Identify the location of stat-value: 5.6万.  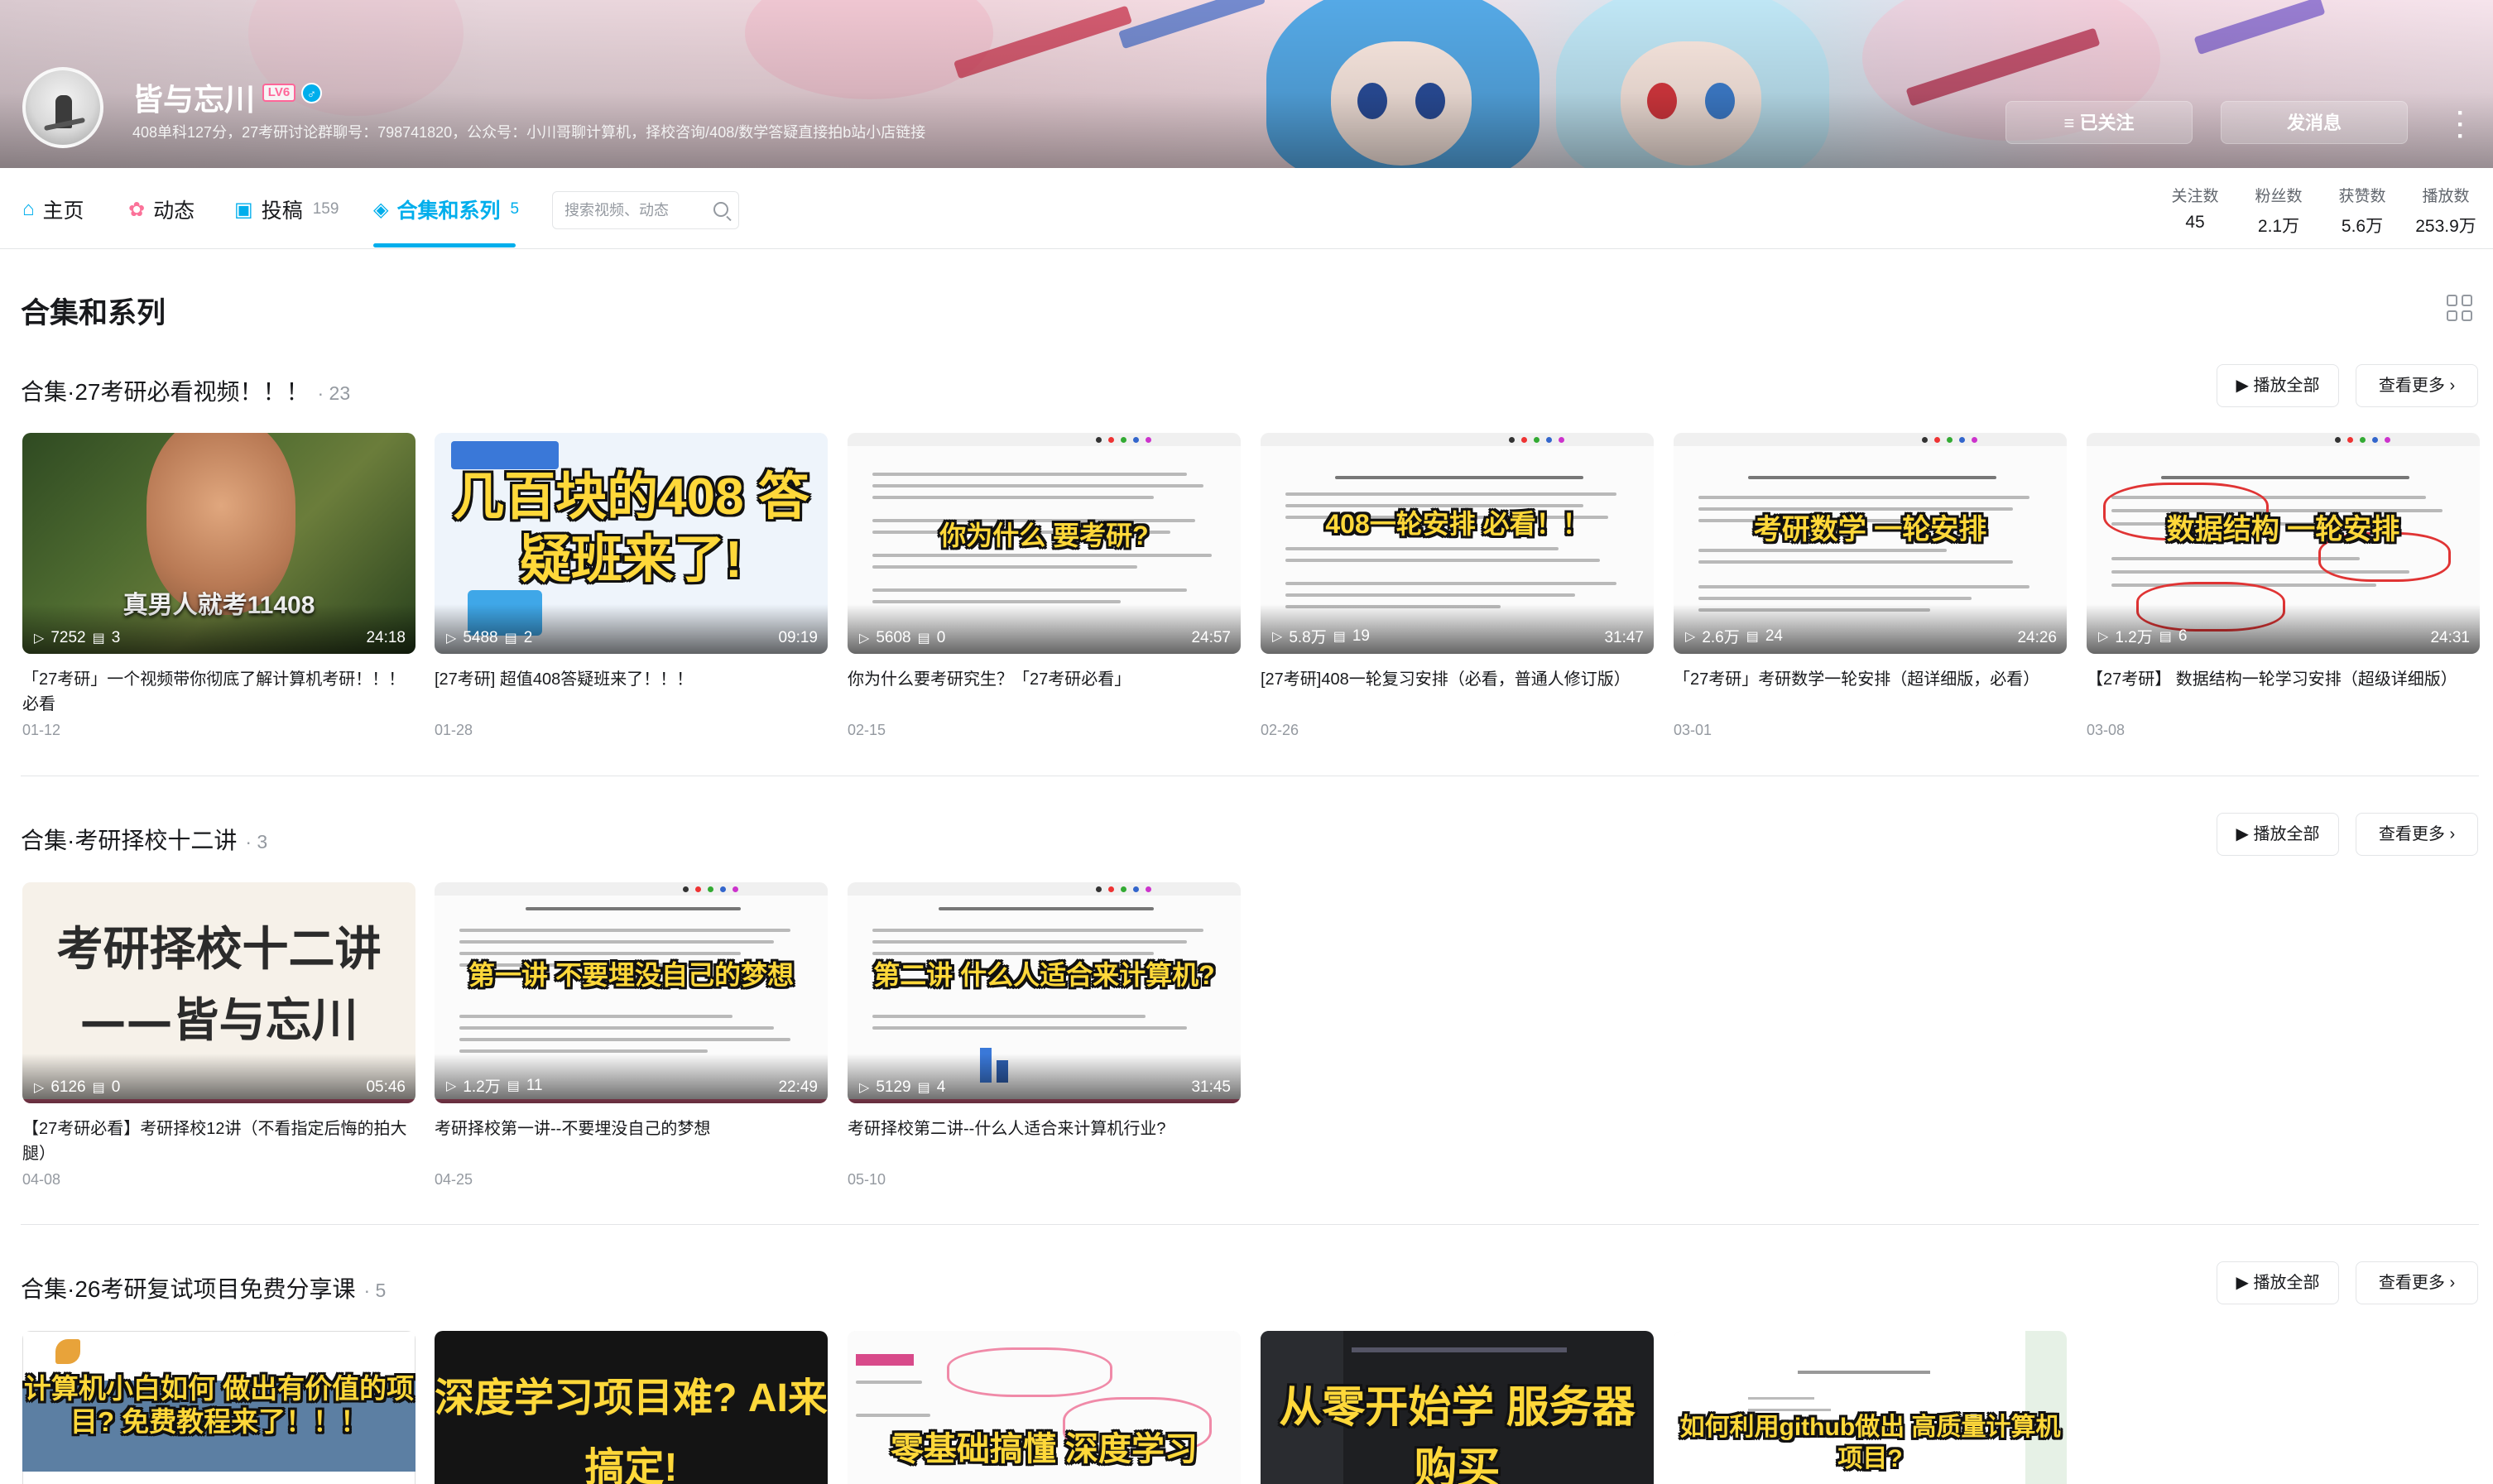
(2362, 227).